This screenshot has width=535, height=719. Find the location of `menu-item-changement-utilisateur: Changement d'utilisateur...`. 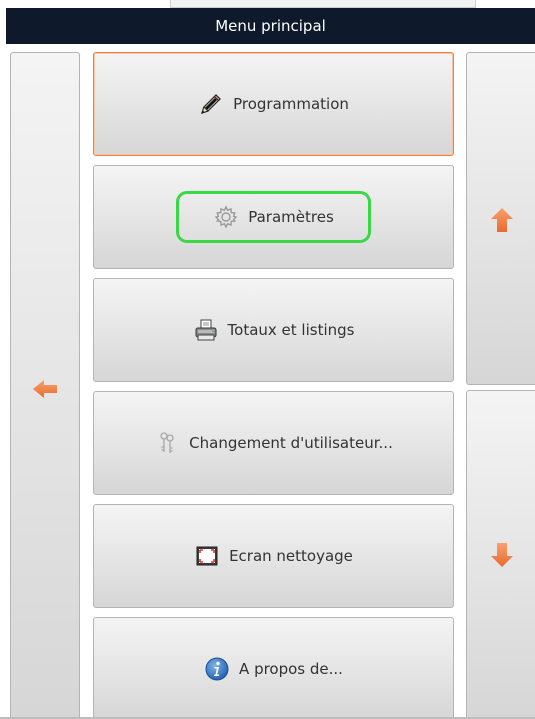

menu-item-changement-utilisateur: Changement d'utilisateur... is located at coordinates (273, 443).